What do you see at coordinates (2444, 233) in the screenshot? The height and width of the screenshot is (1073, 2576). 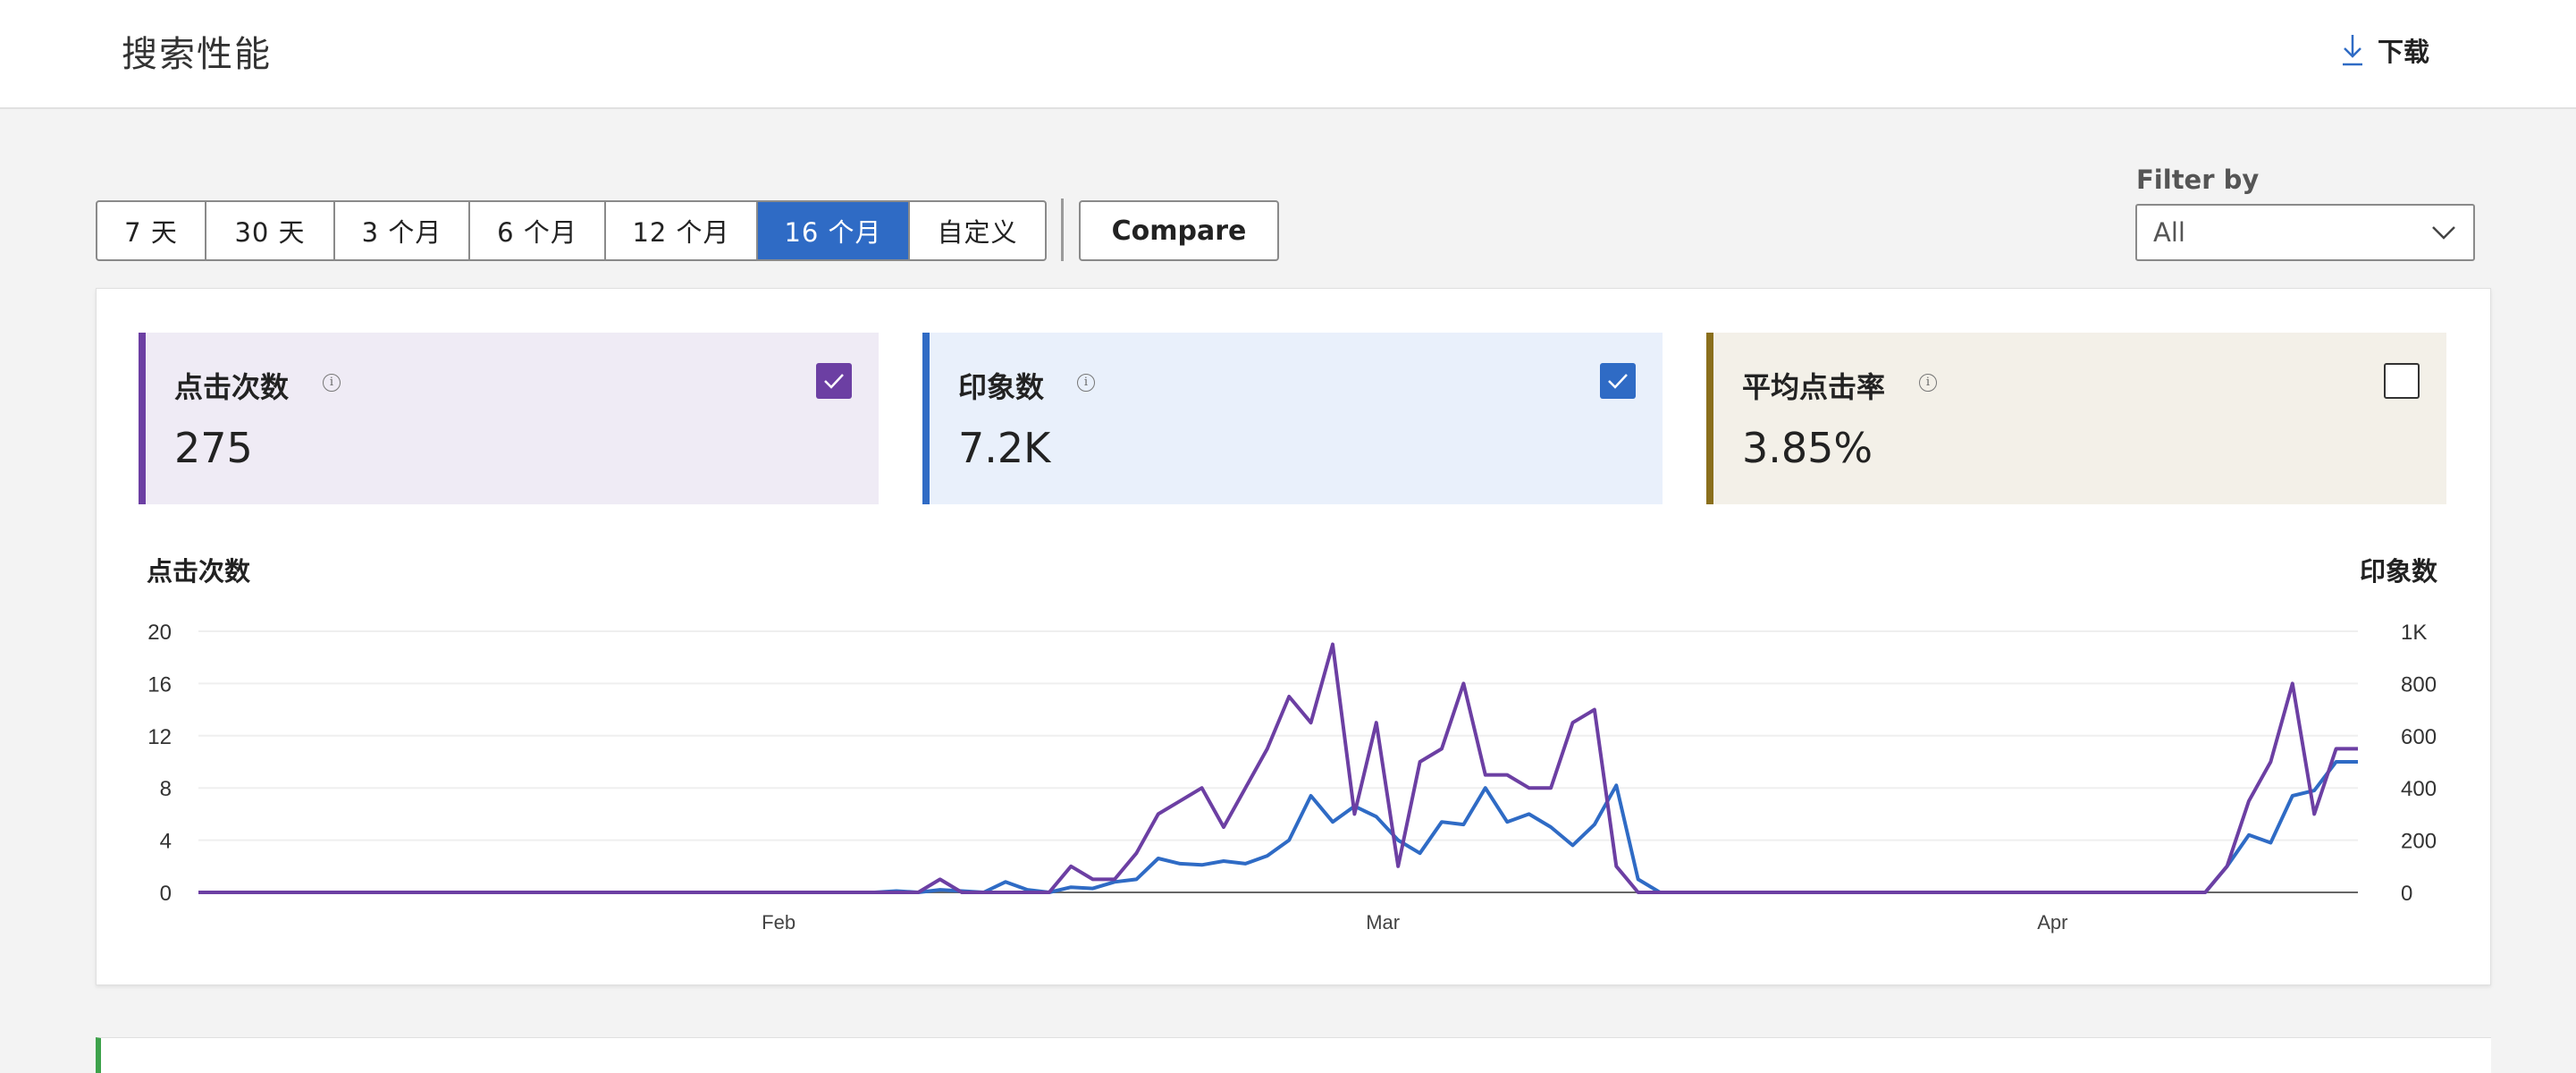 I see `chevron-down-icon` at bounding box center [2444, 233].